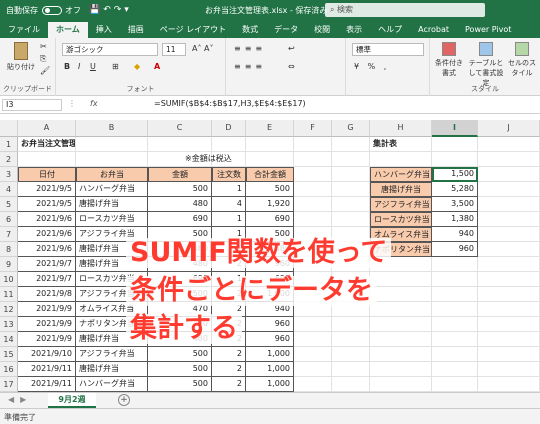  Describe the element at coordinates (112, 219) in the screenshot. I see `table-cell: ロースカツ弁当` at that location.